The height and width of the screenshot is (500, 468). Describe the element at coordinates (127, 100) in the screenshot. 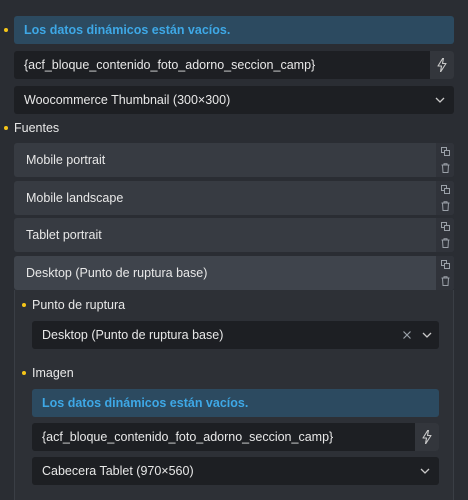

I see `image-size-value: Woocommerce Thumbnail (300×300)` at that location.